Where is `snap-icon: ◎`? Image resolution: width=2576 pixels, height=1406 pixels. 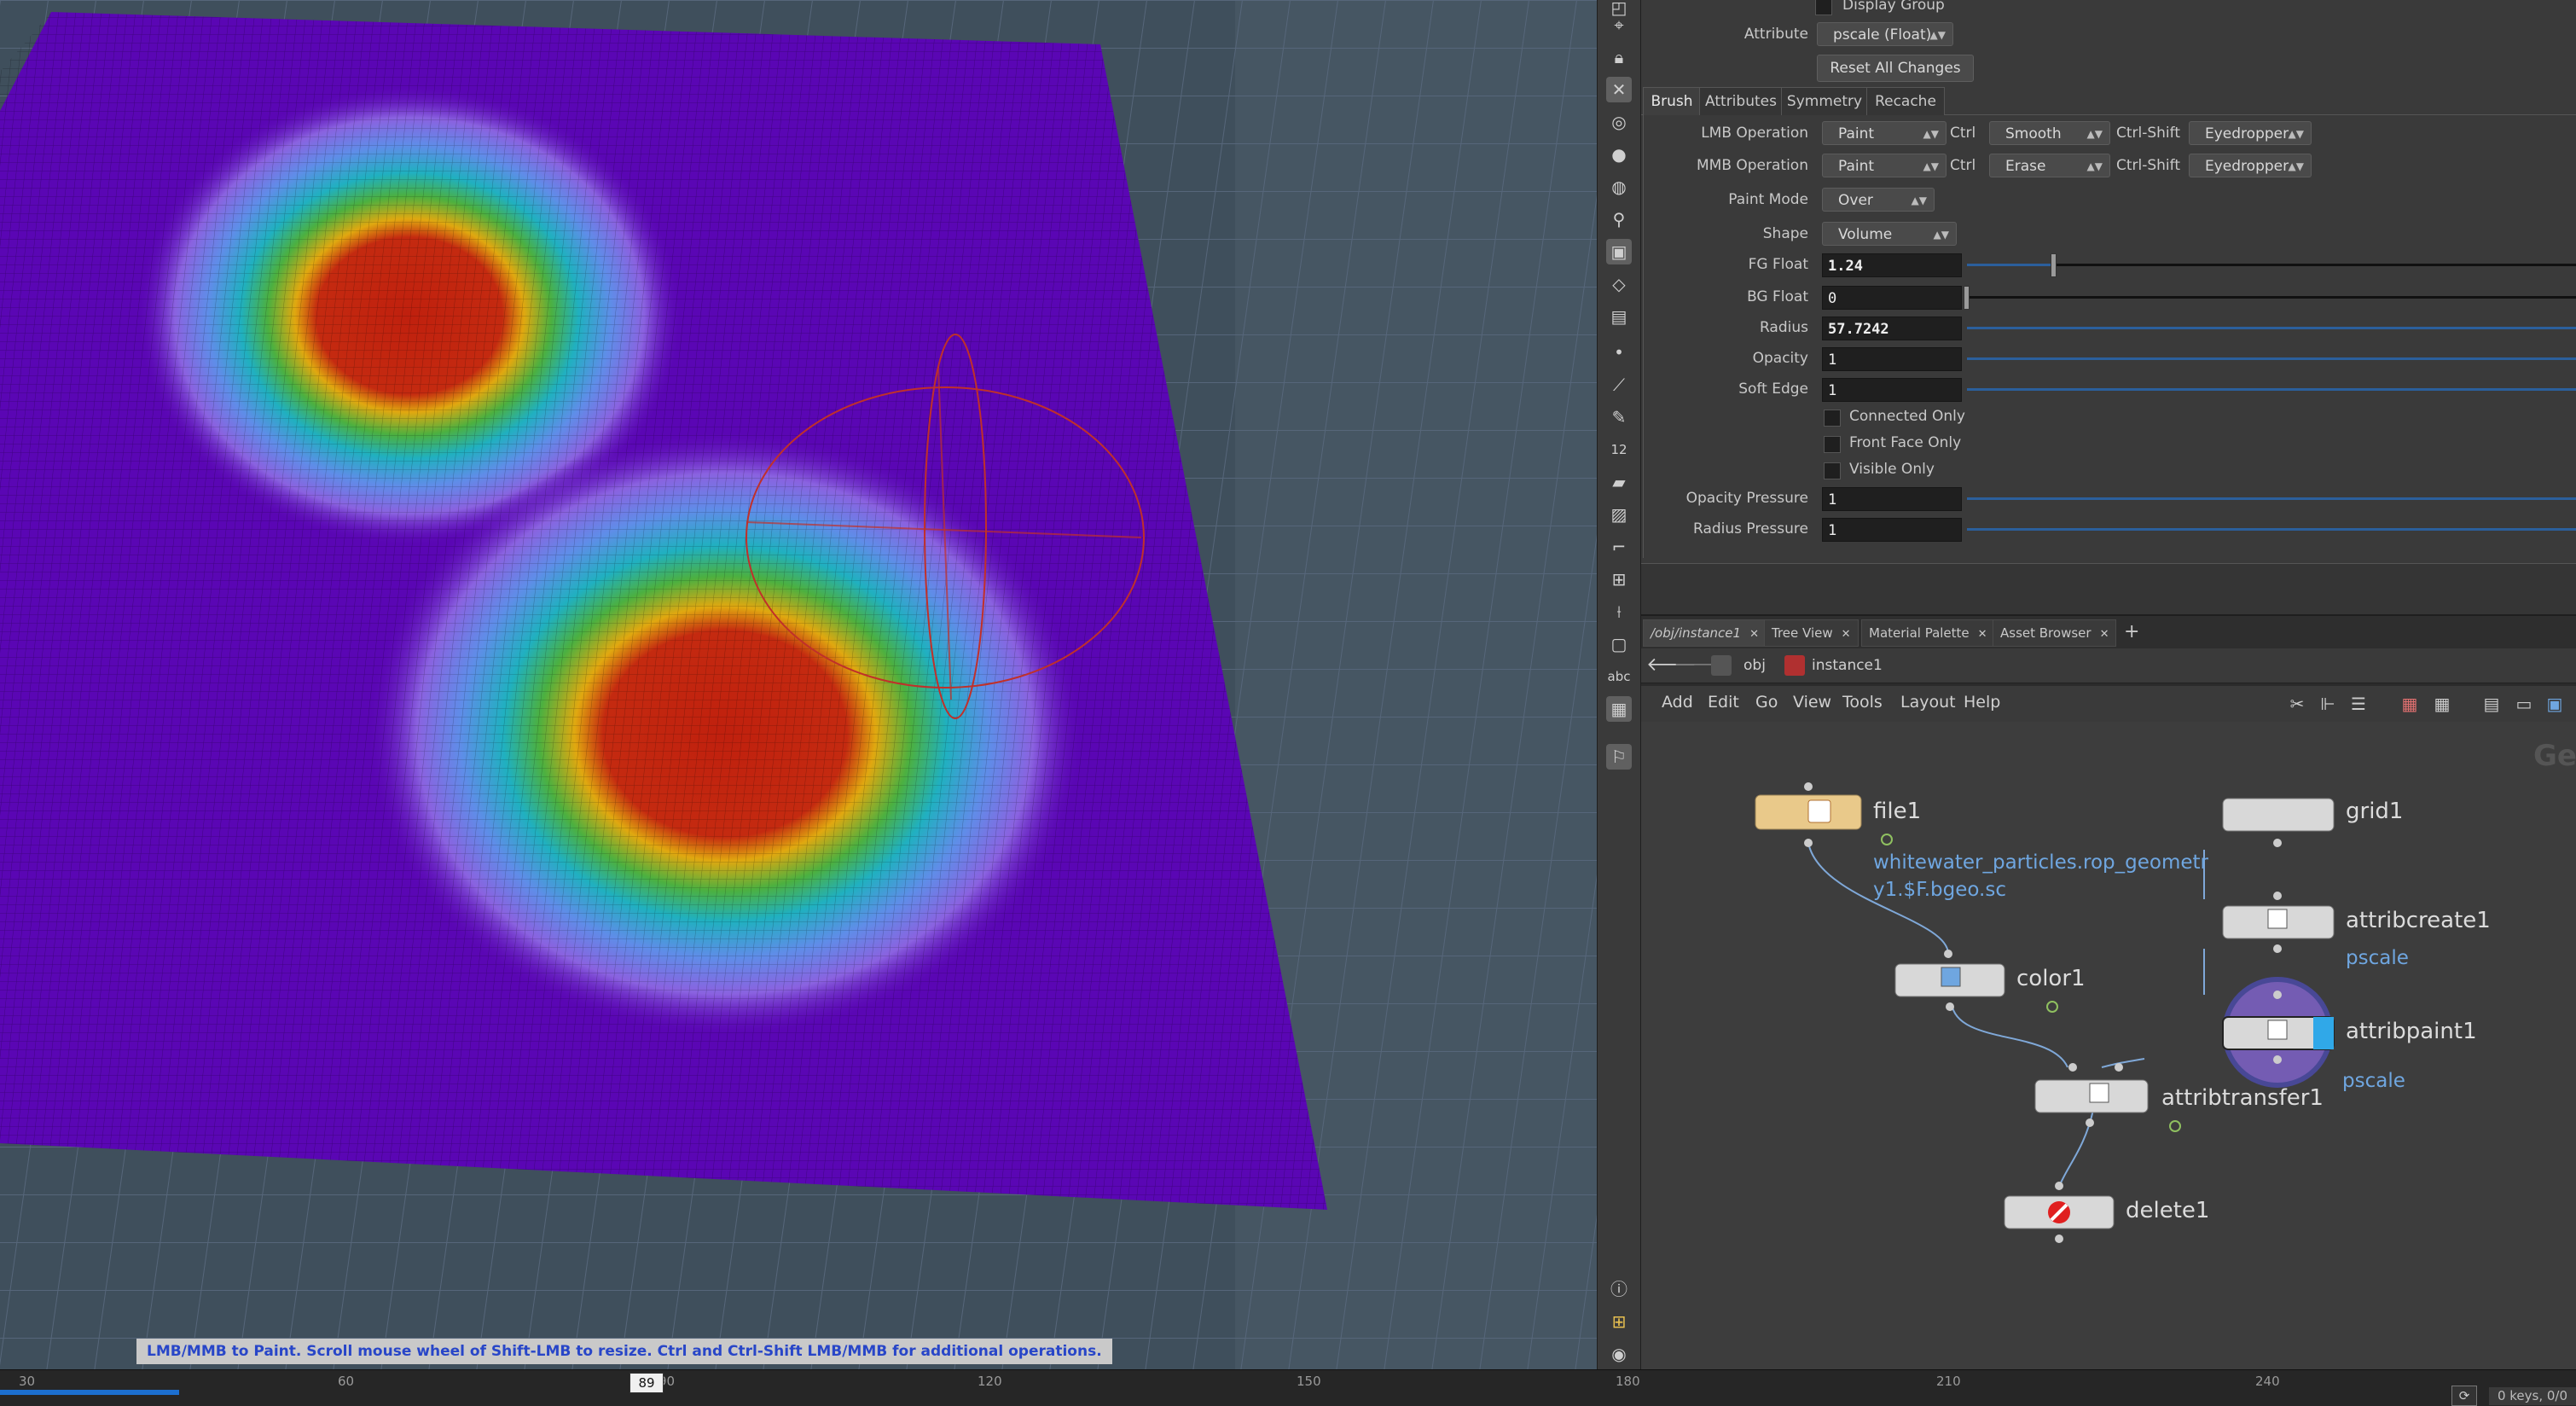 snap-icon: ◎ is located at coordinates (1619, 122).